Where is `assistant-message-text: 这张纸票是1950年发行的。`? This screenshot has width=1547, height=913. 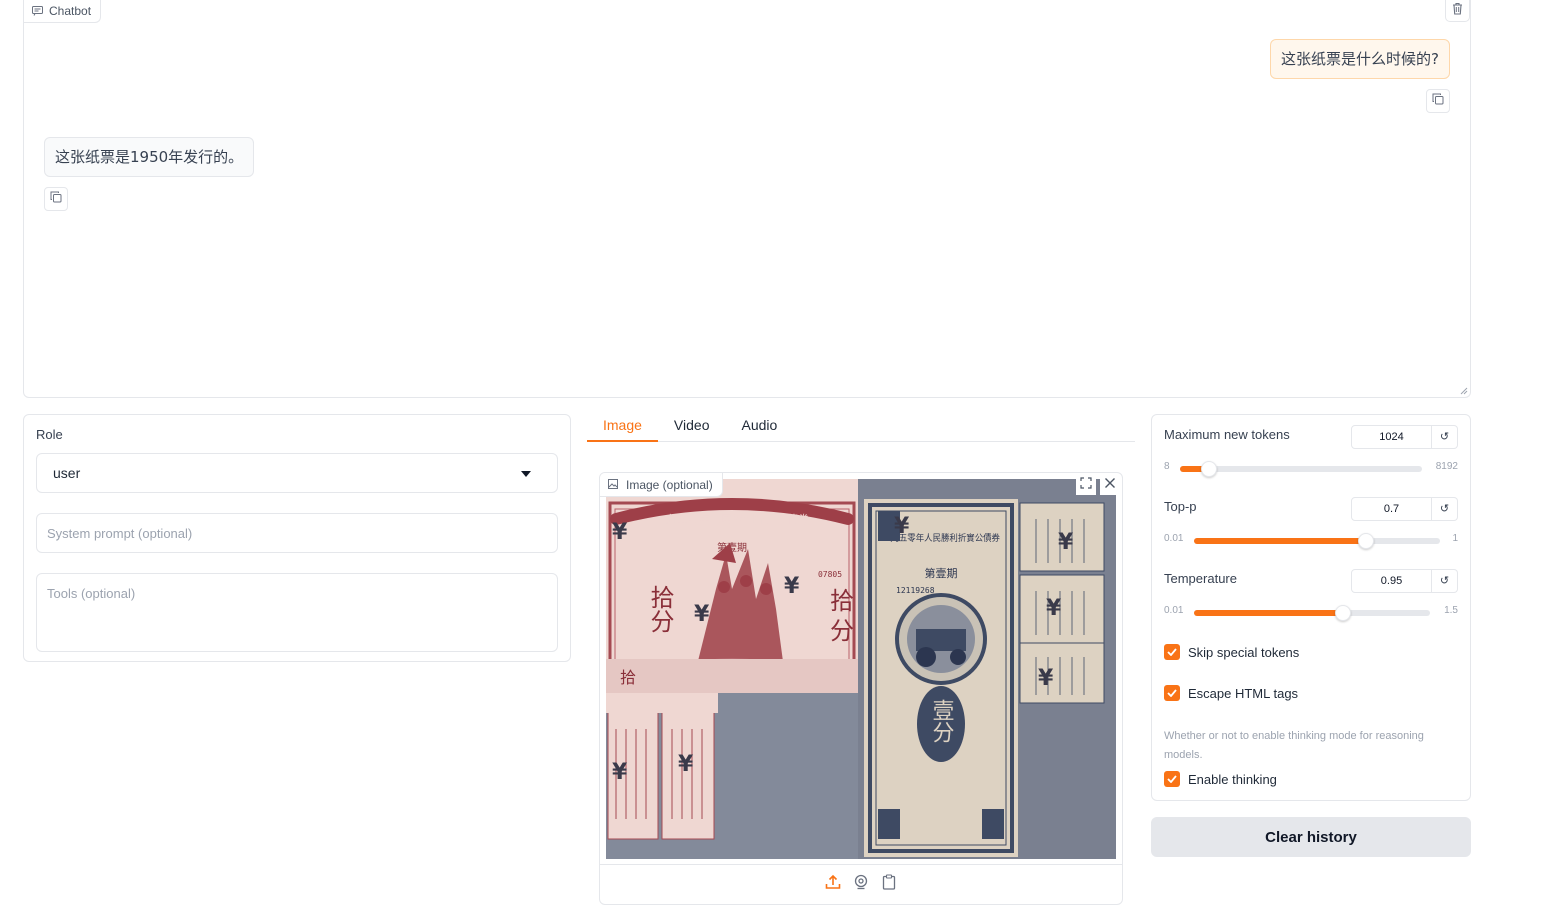 assistant-message-text: 这张纸票是1950年发行的。 is located at coordinates (149, 157).